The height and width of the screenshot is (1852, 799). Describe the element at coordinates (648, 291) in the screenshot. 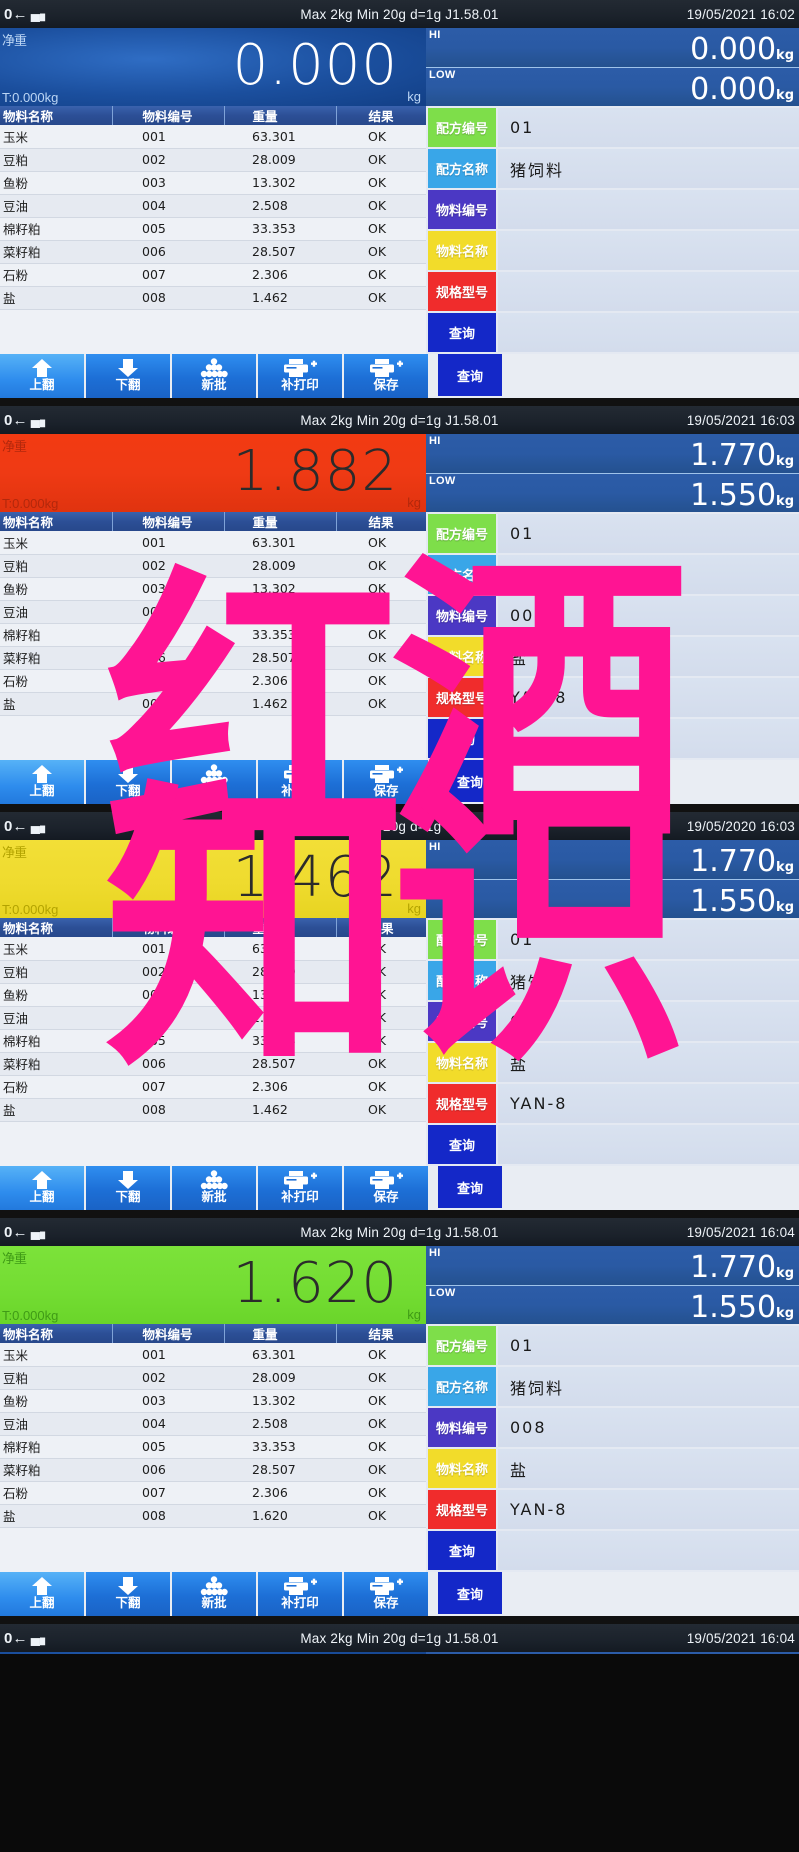

I see `sidebar-value-spec-model` at that location.